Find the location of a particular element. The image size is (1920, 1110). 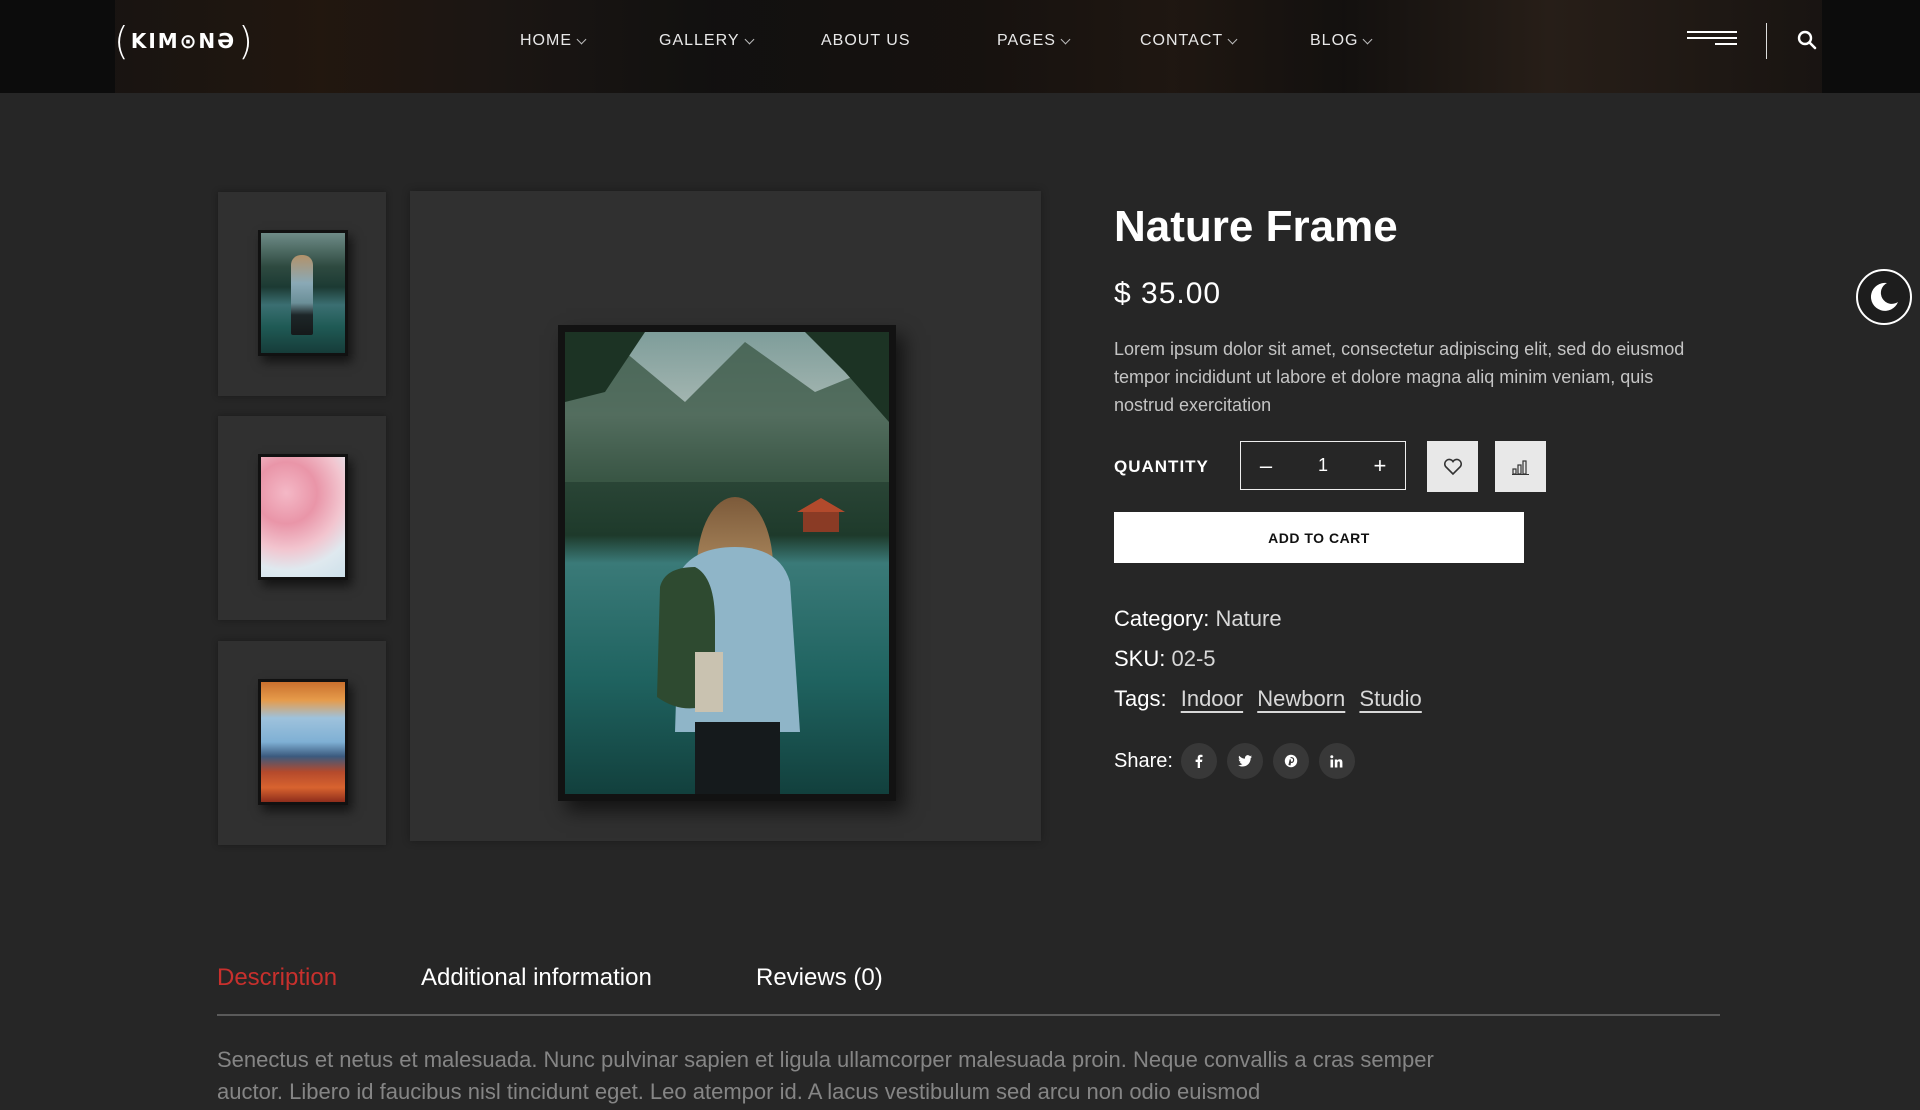

quantity-stepper: – 1 + is located at coordinates (1323, 465).